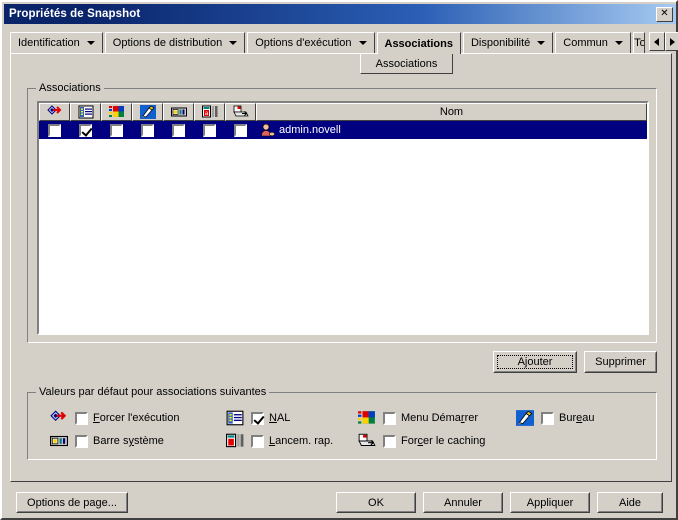 This screenshot has height=520, width=678. Describe the element at coordinates (555, 418) in the screenshot. I see `option-bureau: Bureau` at that location.